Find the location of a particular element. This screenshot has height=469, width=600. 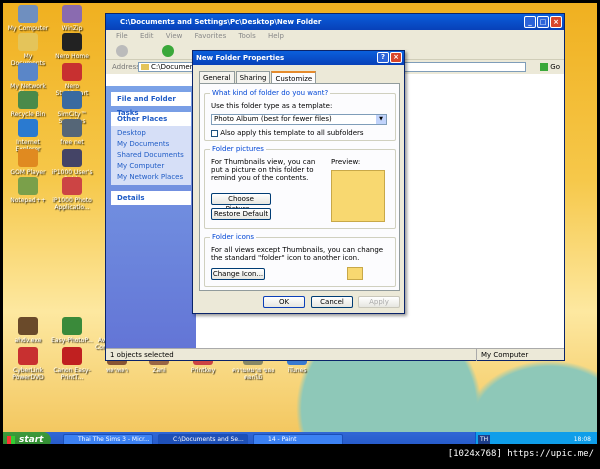

go-button: Go is located at coordinates (550, 67).